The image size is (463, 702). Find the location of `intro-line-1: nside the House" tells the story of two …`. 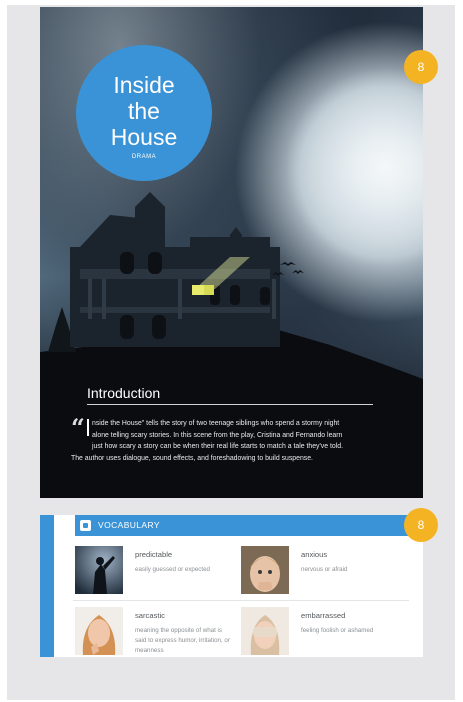

intro-line-1: nside the House" tells the story of two … is located at coordinates (216, 423).